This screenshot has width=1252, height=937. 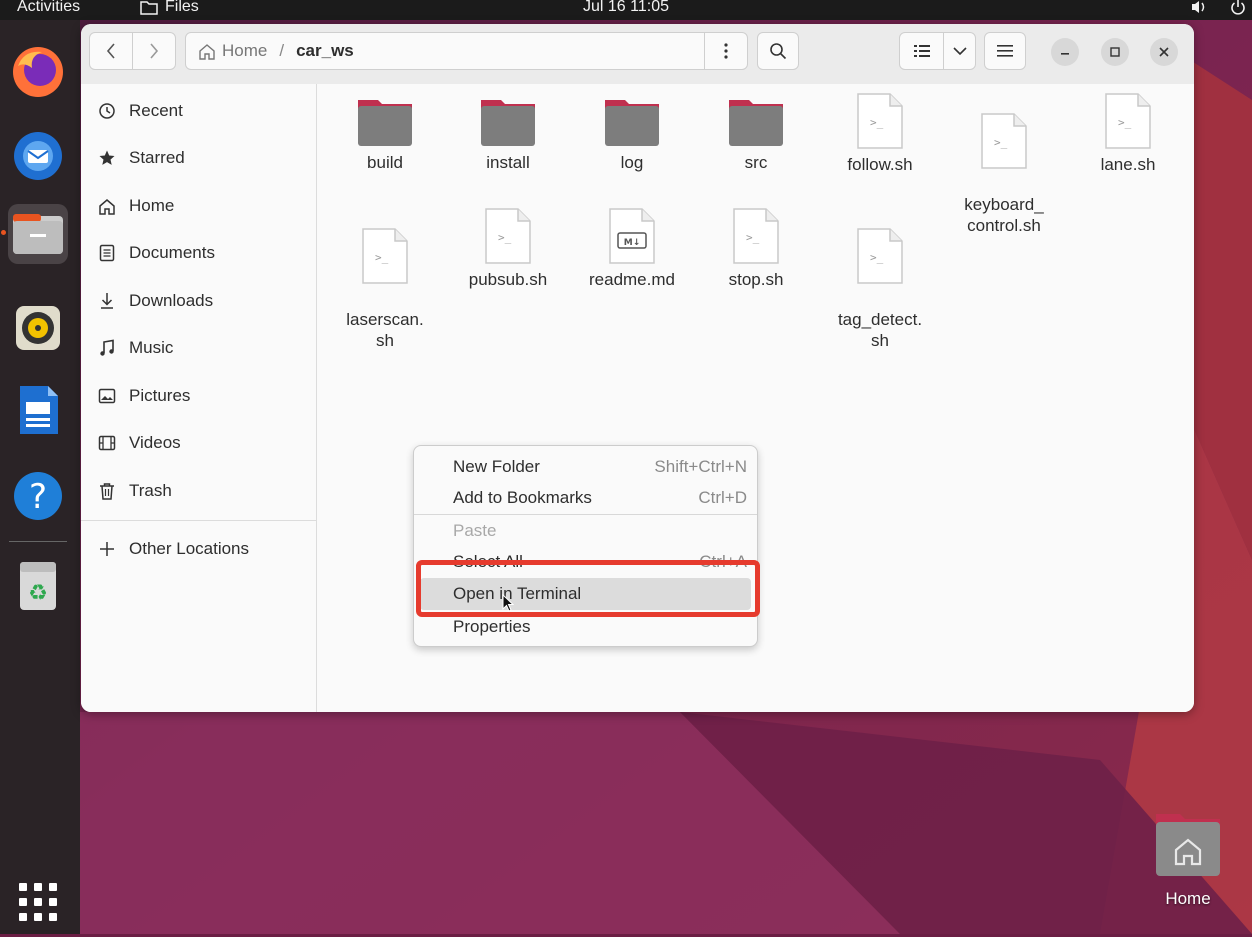 I want to click on hamburger-icon, so click(x=1005, y=51).